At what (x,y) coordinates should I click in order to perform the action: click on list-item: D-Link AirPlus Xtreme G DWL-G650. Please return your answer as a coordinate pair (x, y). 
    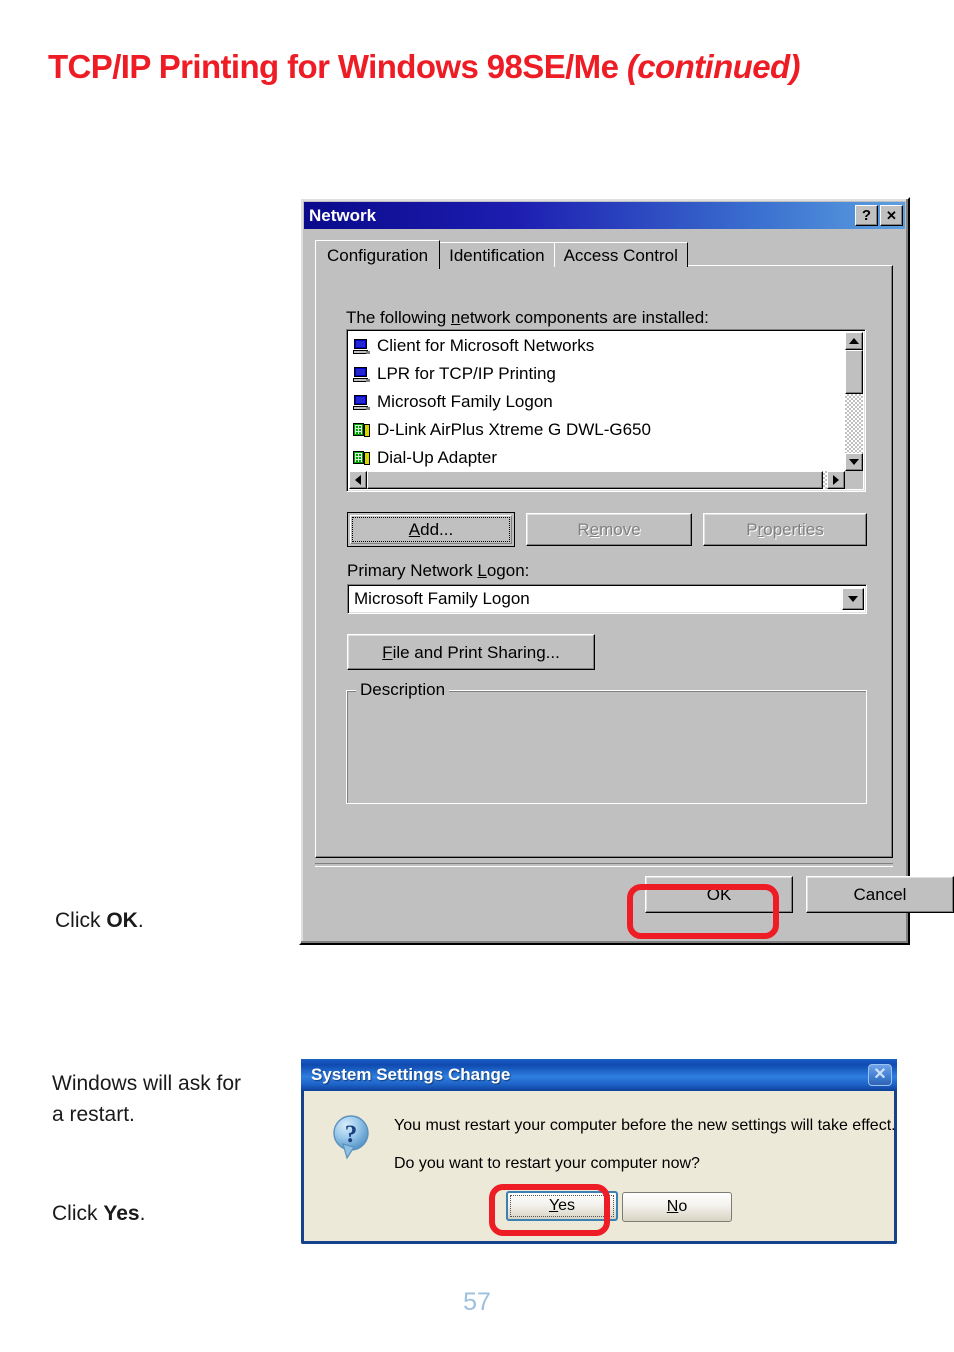
    Looking at the image, I should click on (597, 430).